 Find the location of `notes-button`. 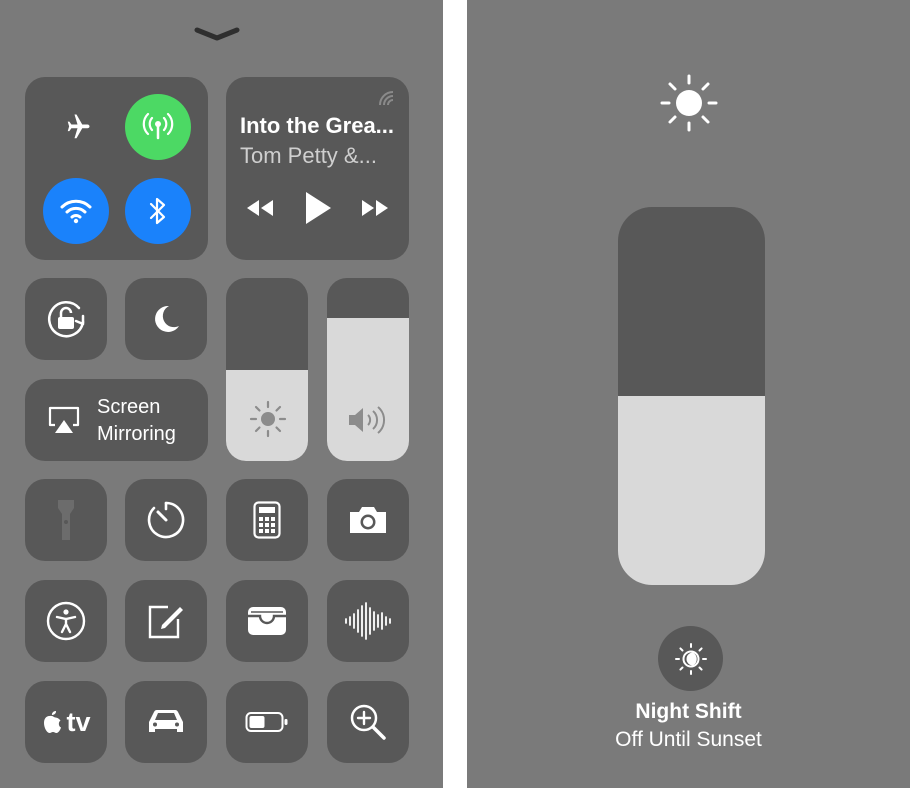

notes-button is located at coordinates (166, 621).